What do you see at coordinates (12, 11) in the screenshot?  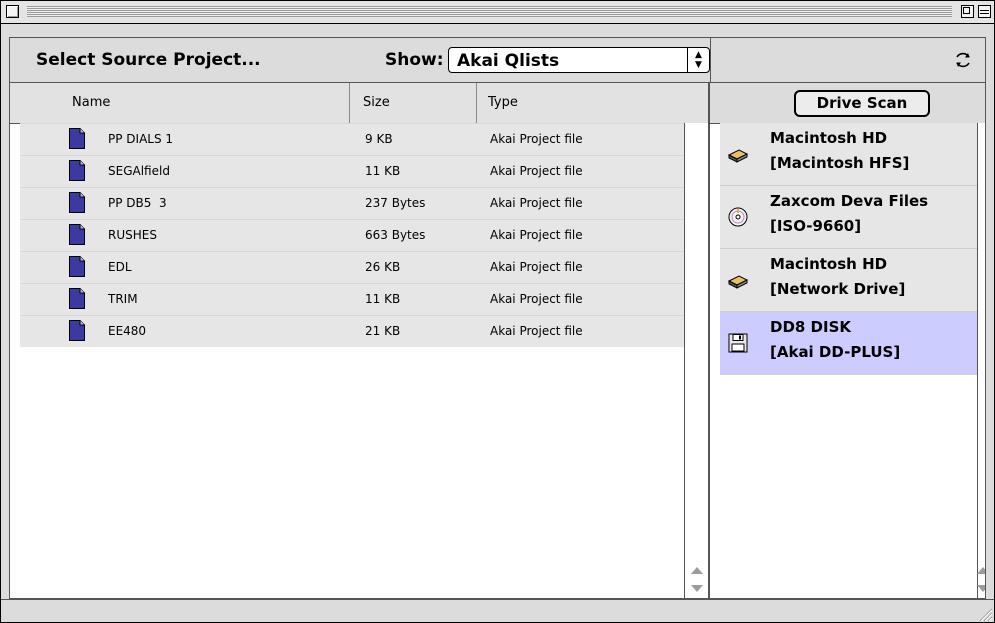 I see `close-box` at bounding box center [12, 11].